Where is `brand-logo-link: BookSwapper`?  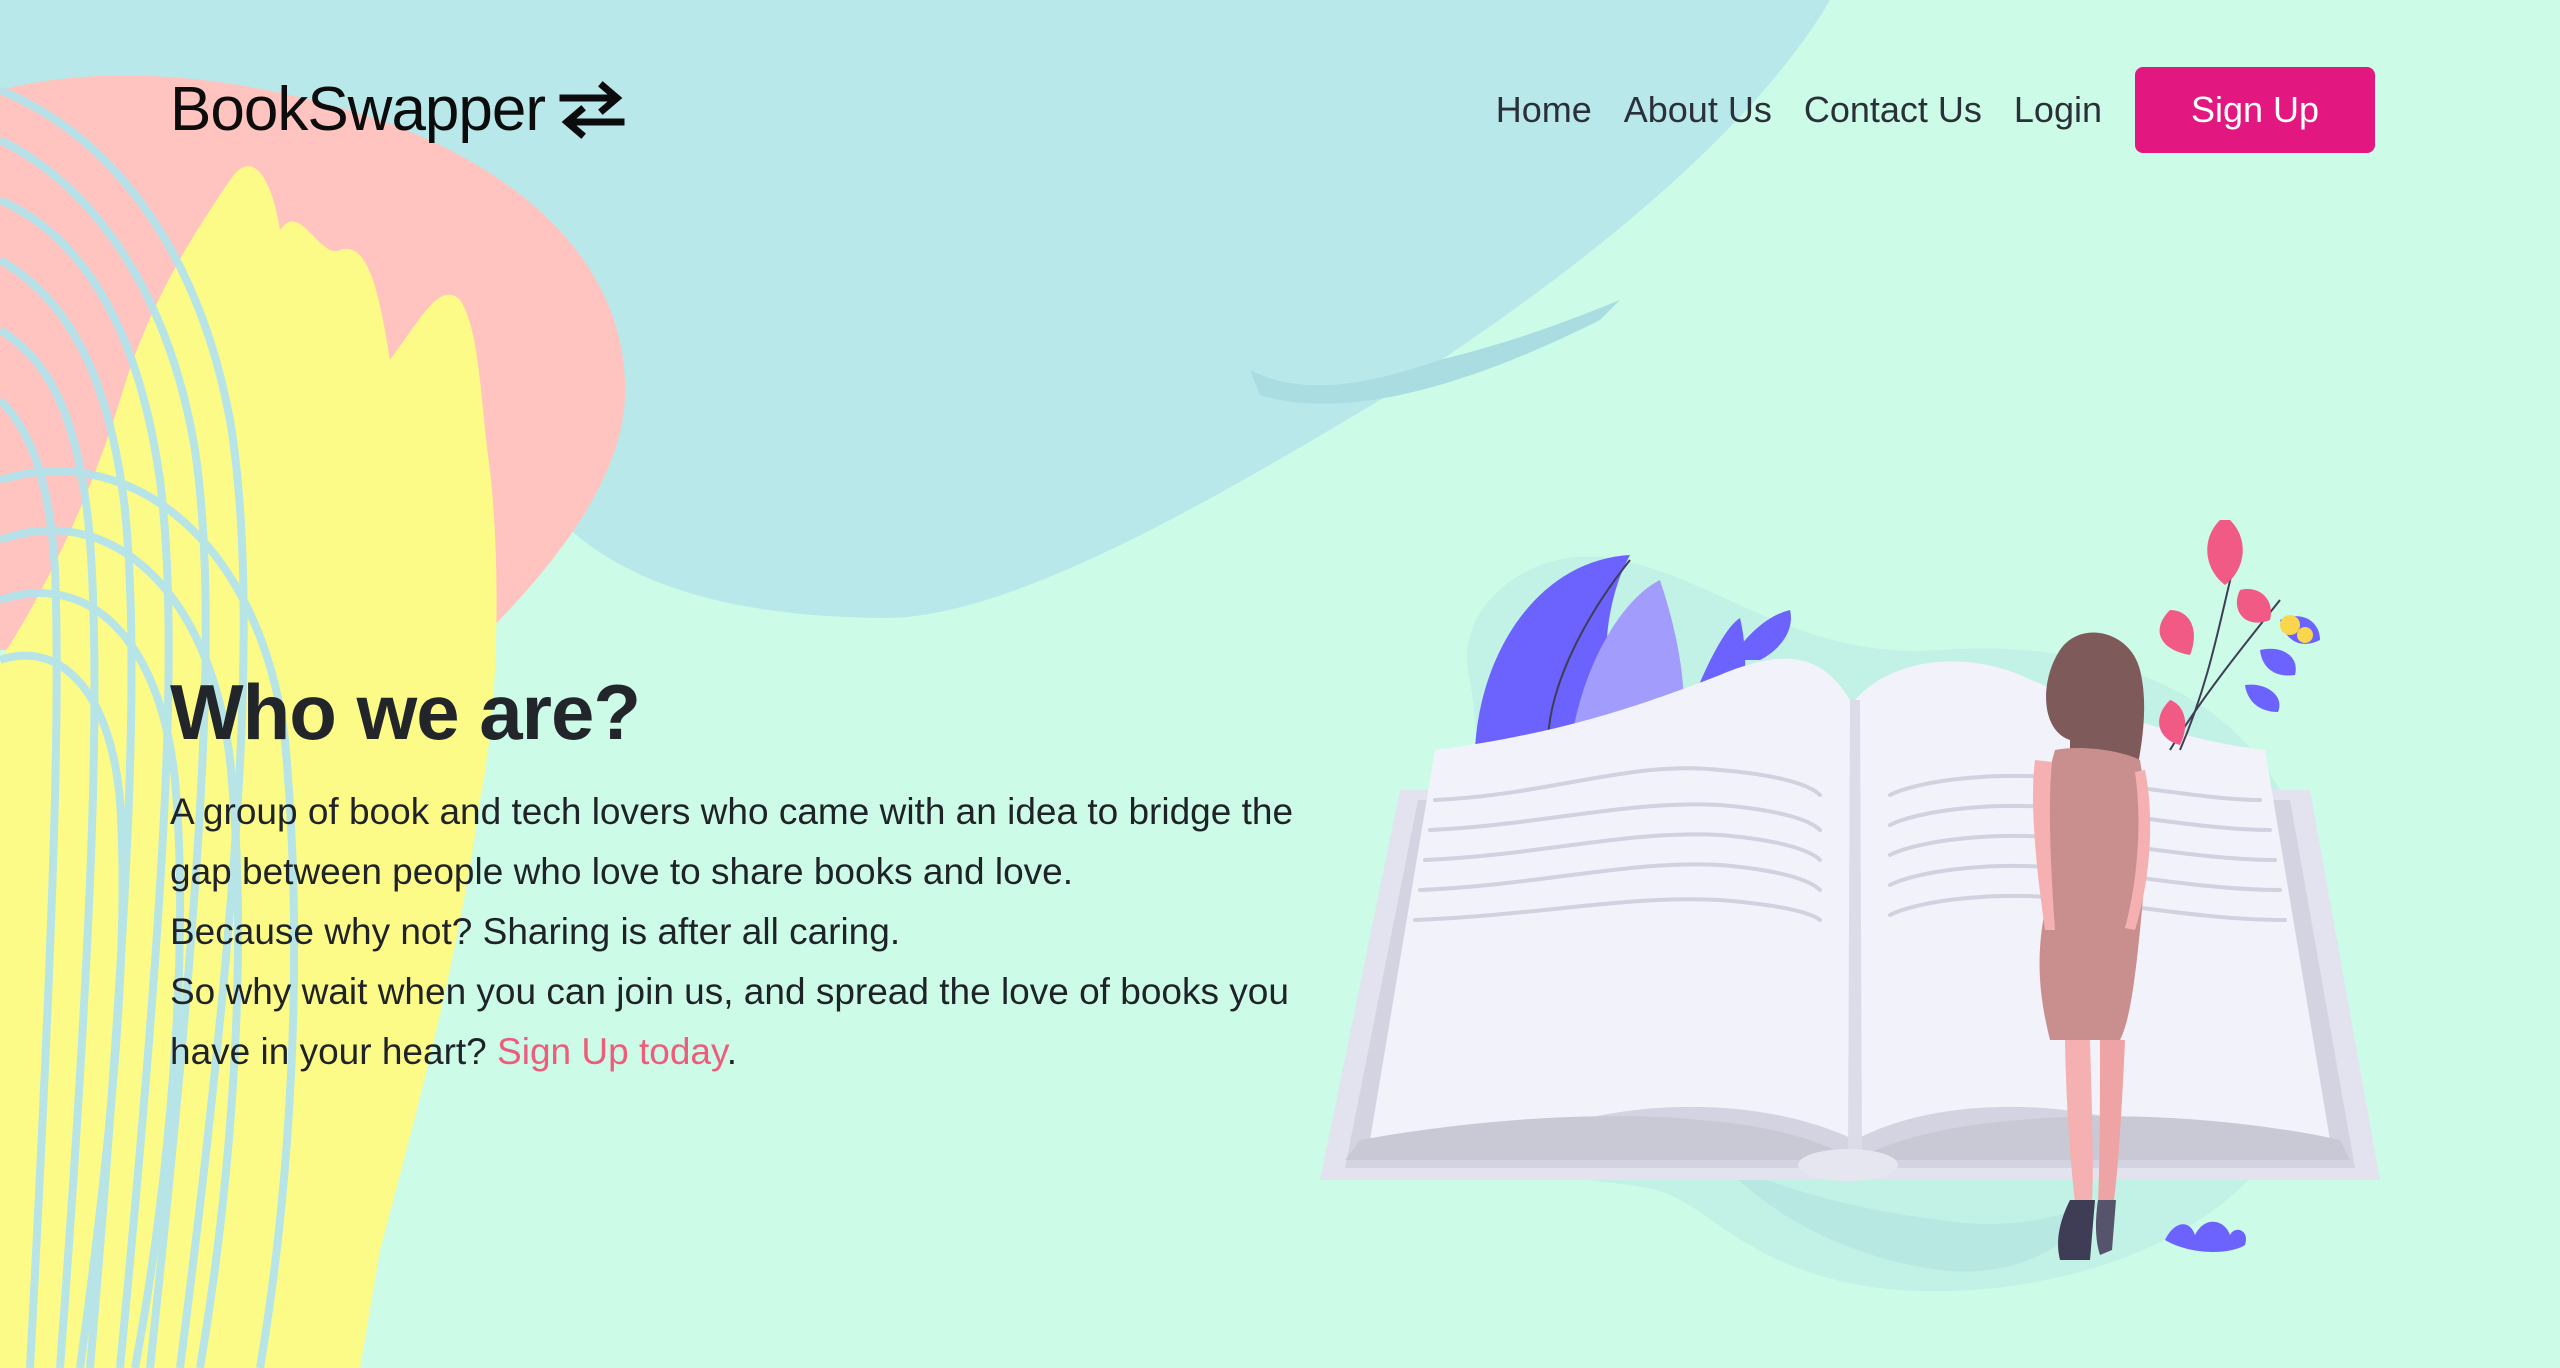
brand-logo-link: BookSwapper is located at coordinates (397, 110).